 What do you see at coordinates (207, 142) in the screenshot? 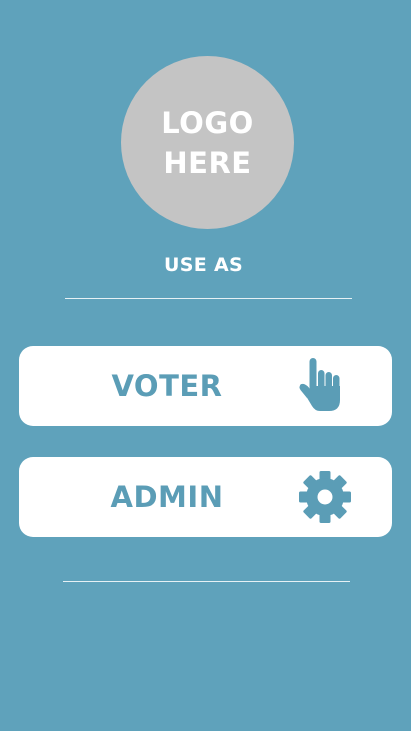
I see `logo-placeholder: LOGO HERE` at bounding box center [207, 142].